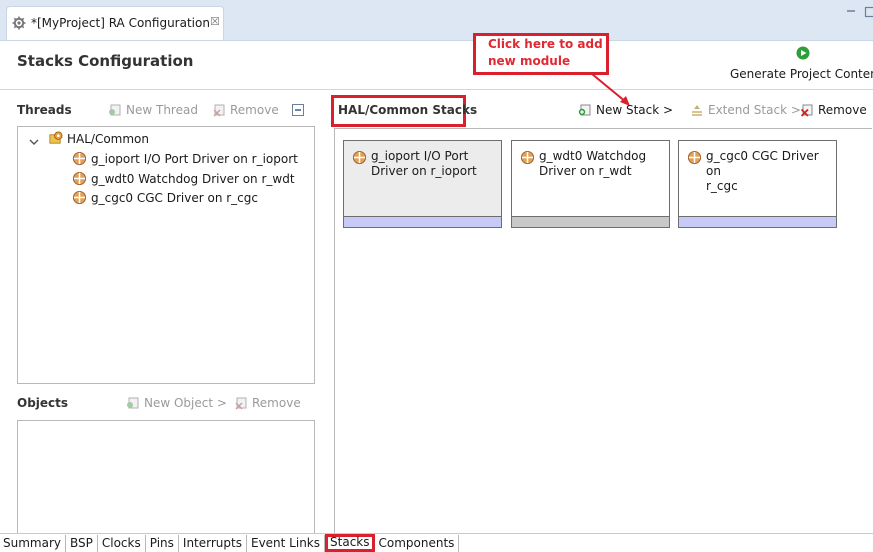  I want to click on extend-stack-label: Extend Stack >, so click(754, 110).